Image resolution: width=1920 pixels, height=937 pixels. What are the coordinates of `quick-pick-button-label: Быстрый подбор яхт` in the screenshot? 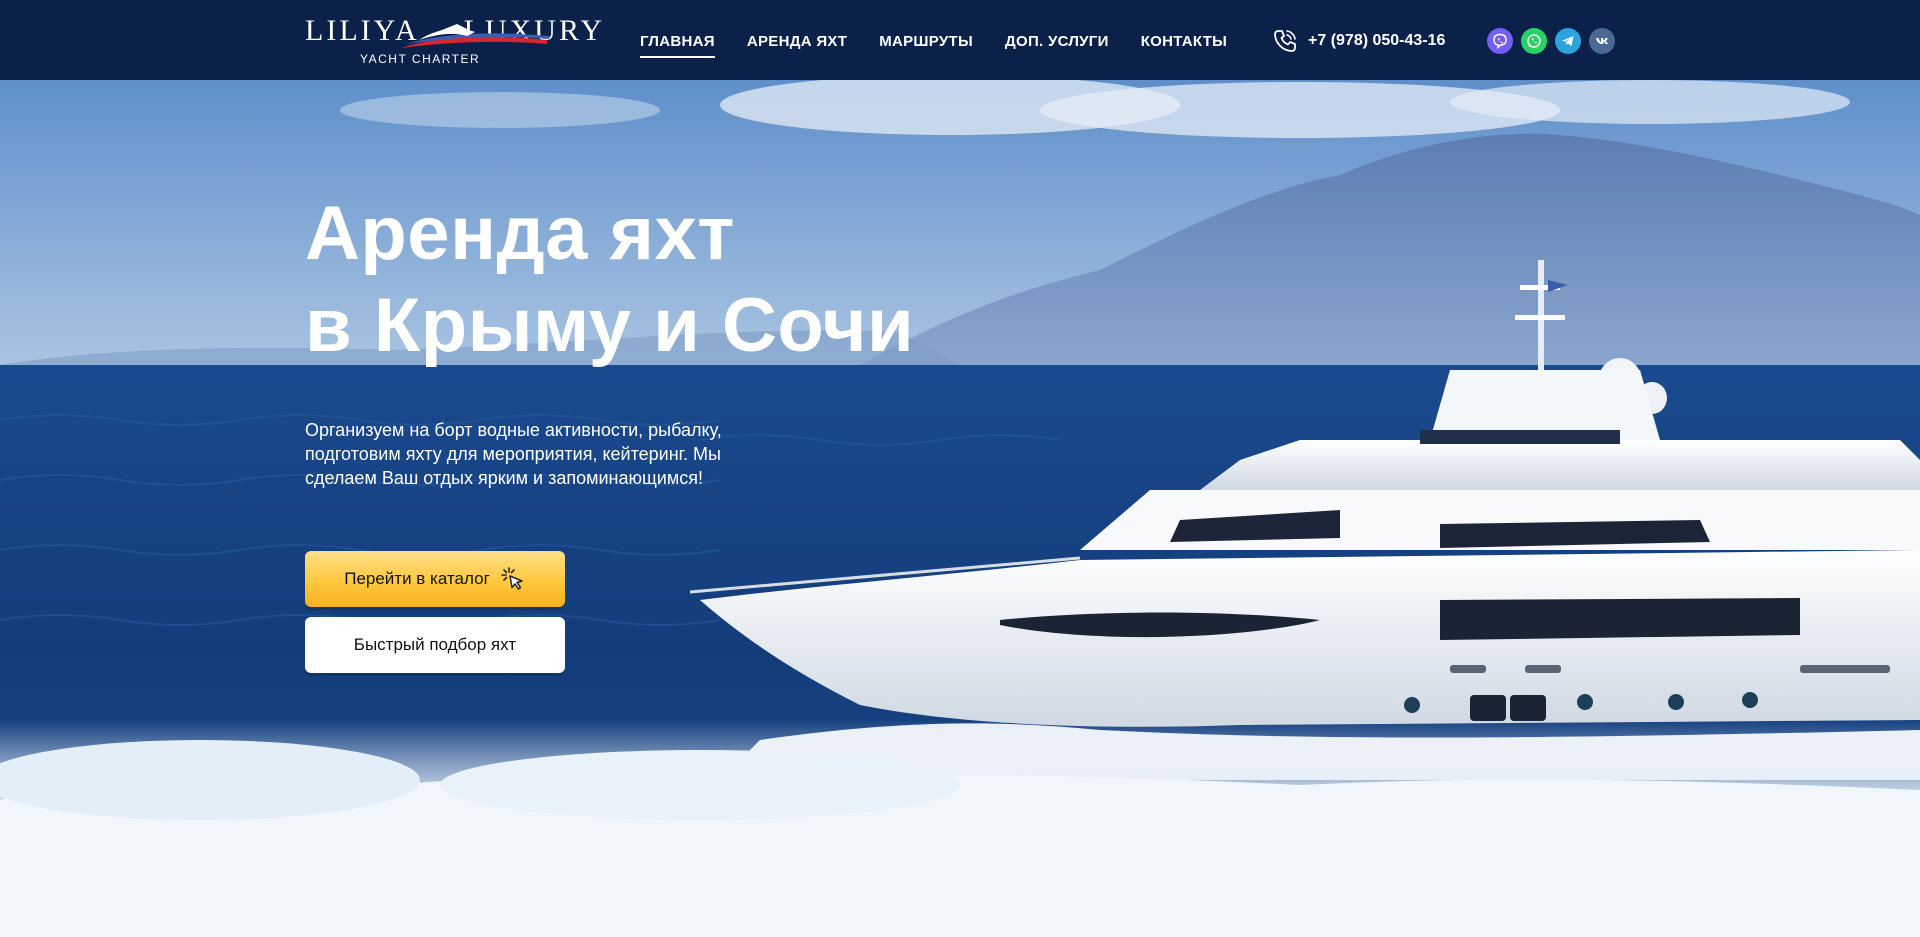 It's located at (435, 644).